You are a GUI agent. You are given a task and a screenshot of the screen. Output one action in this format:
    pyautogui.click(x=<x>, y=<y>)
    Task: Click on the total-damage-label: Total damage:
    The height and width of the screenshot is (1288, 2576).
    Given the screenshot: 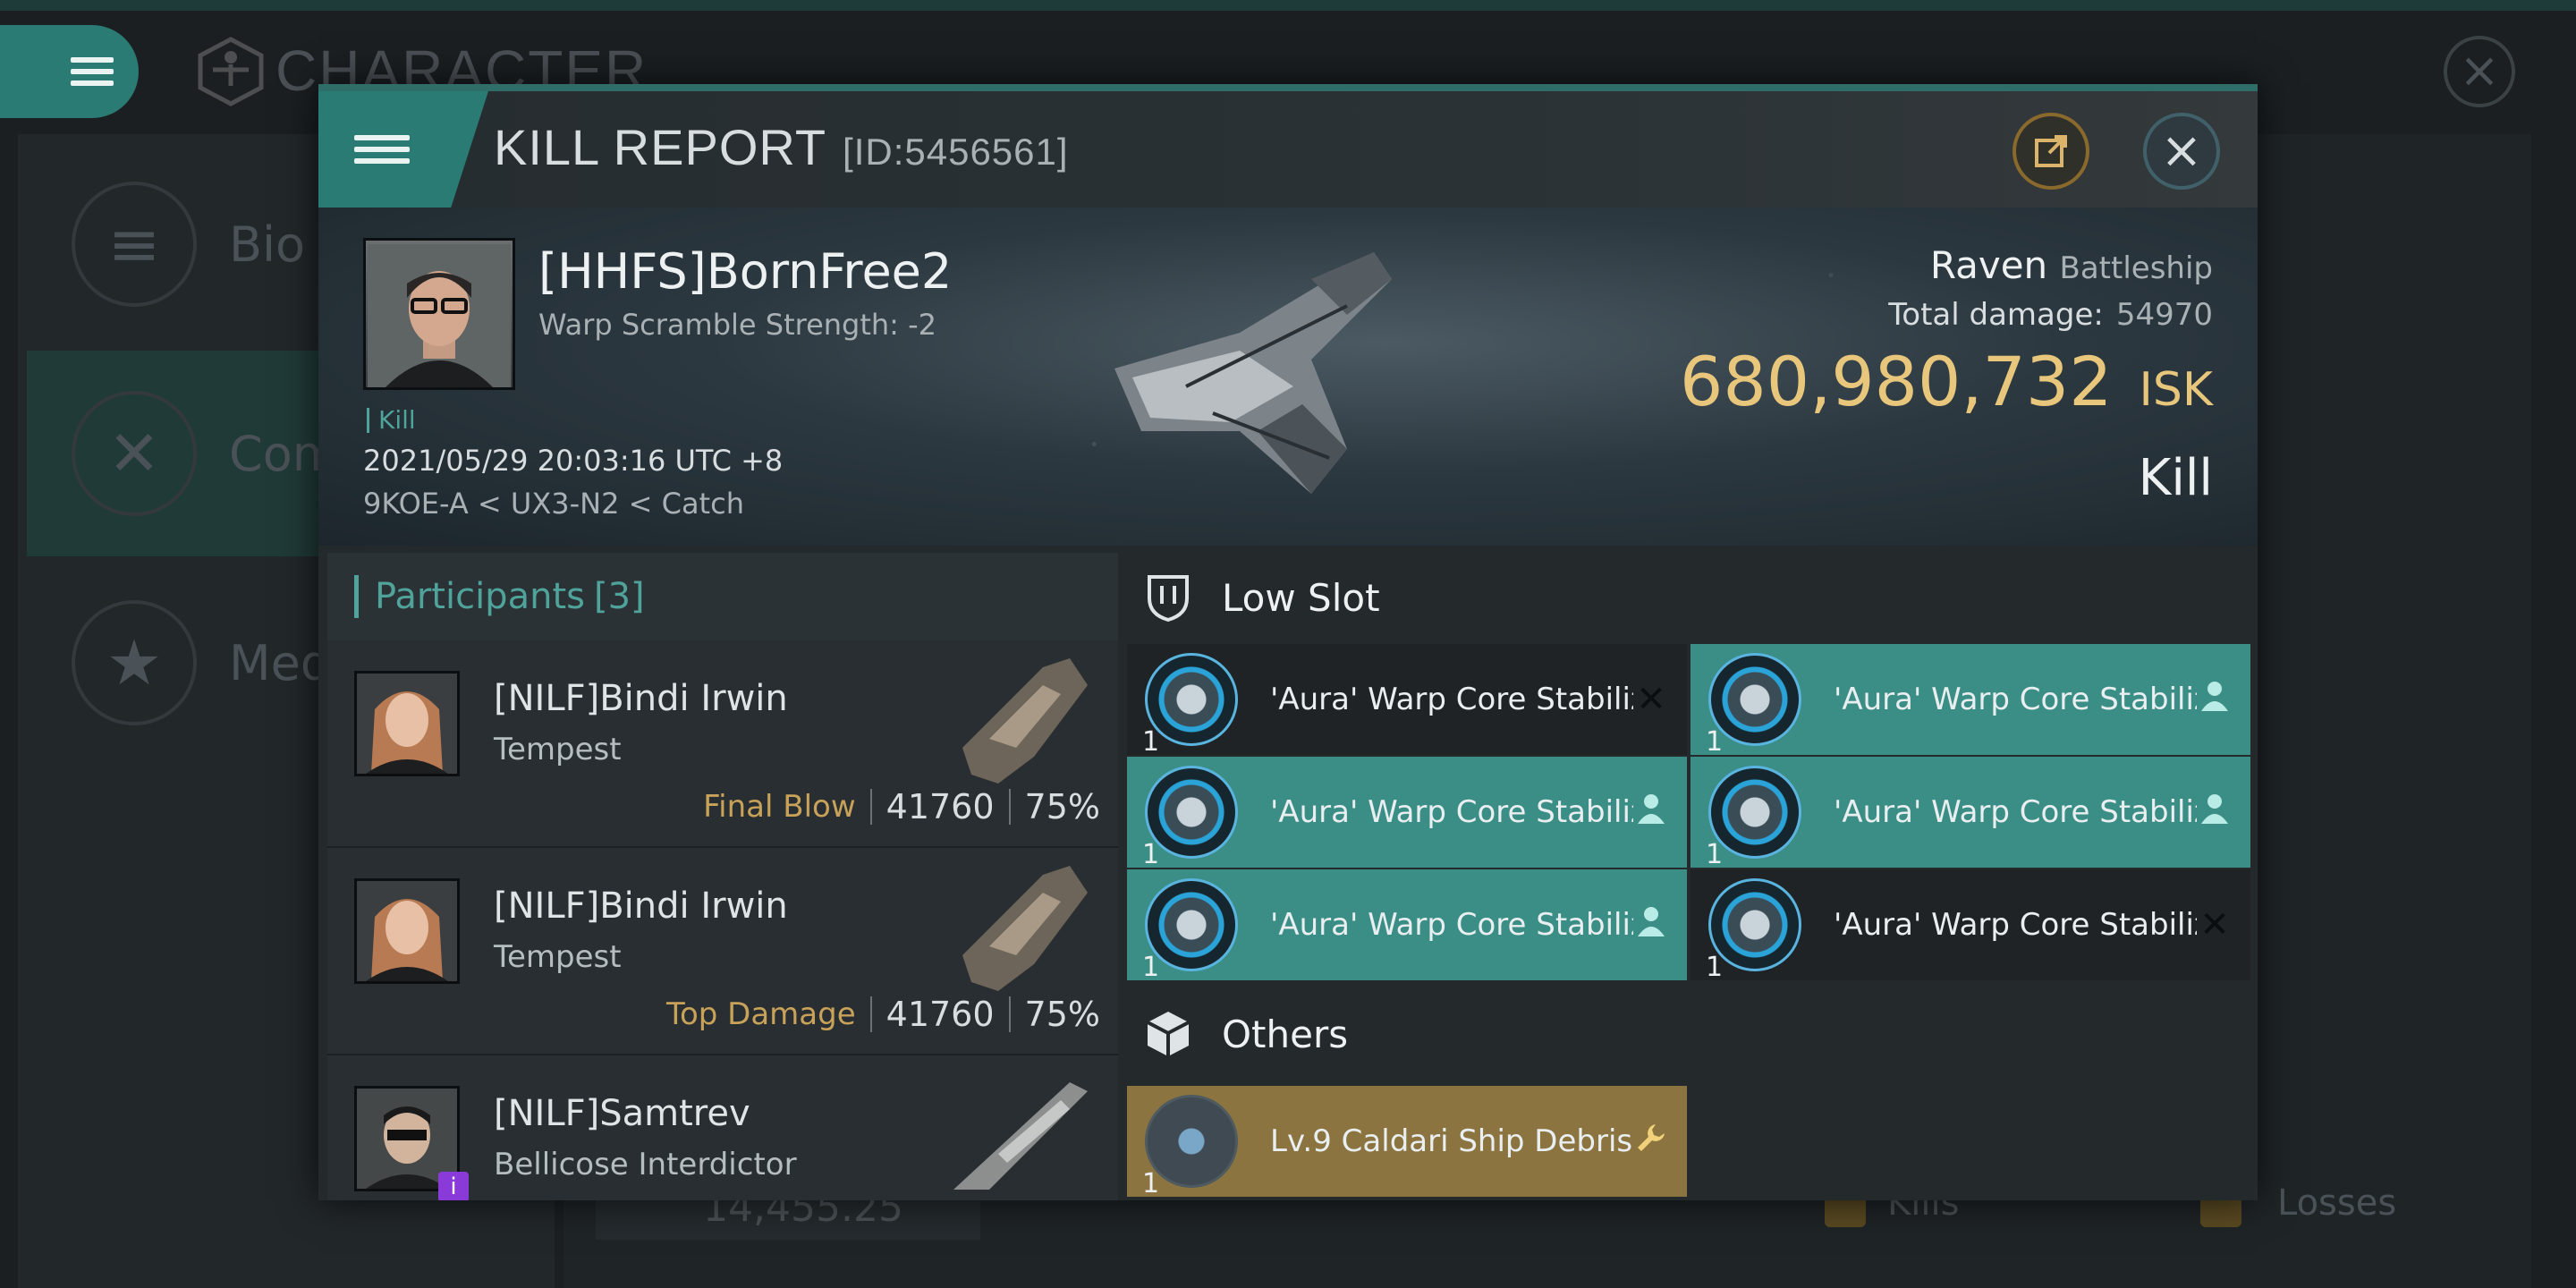 What is the action you would take?
    pyautogui.click(x=1996, y=315)
    